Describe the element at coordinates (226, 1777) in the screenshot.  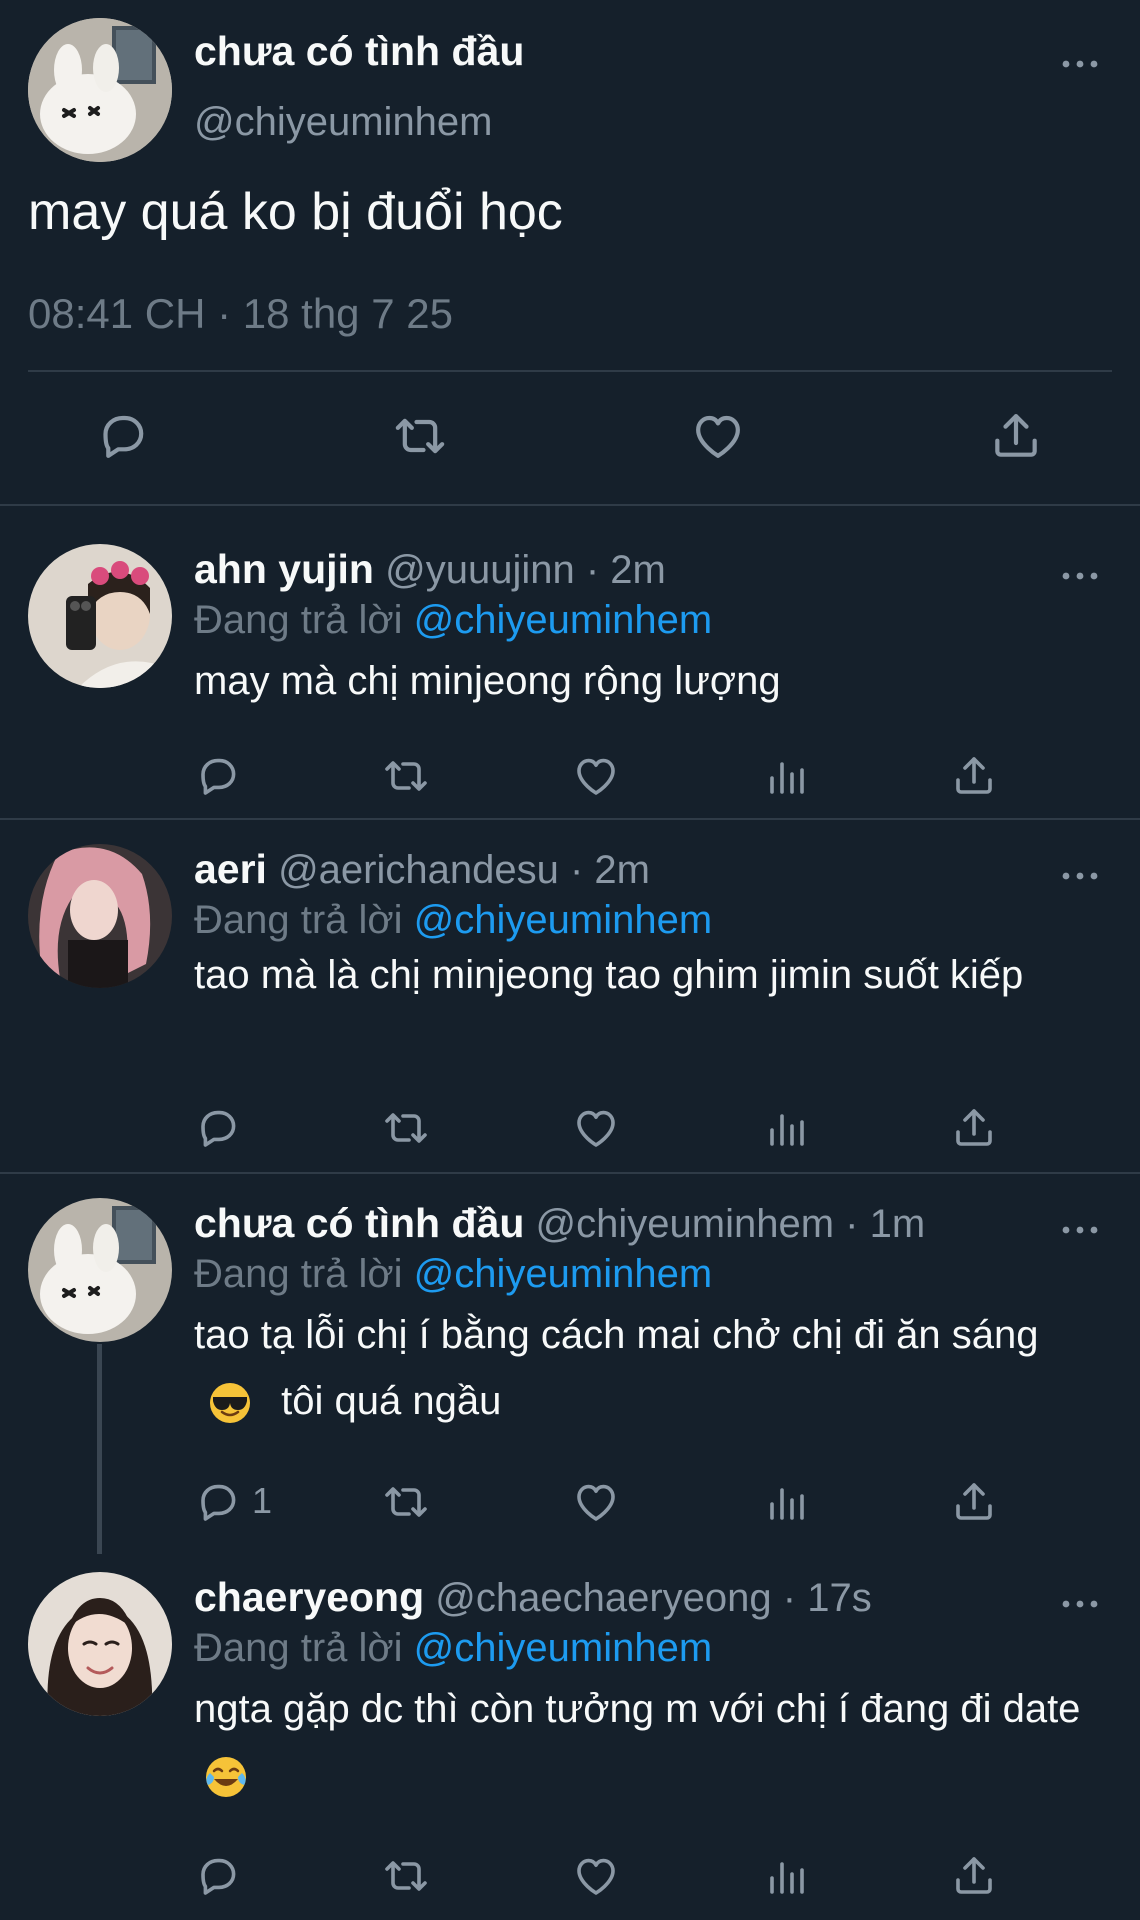
I see `face-with-tears-of-joy-emoji` at that location.